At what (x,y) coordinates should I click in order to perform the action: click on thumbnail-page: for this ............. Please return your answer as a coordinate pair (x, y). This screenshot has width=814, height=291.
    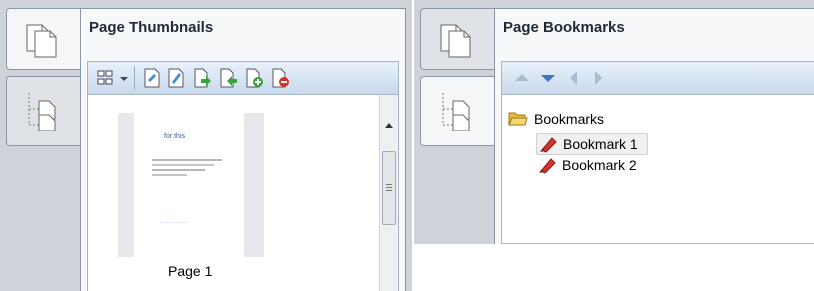
    Looking at the image, I should click on (189, 185).